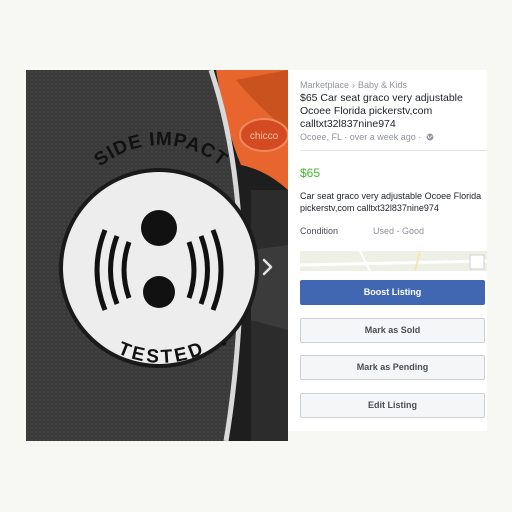 This screenshot has height=512, width=512. I want to click on chevron-right-icon, so click(267, 267).